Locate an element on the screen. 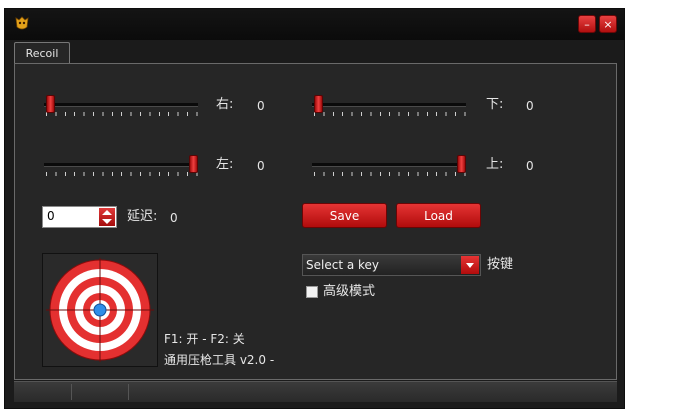 This screenshot has height=415, width=677. slider-right-label: 右: is located at coordinates (225, 104).